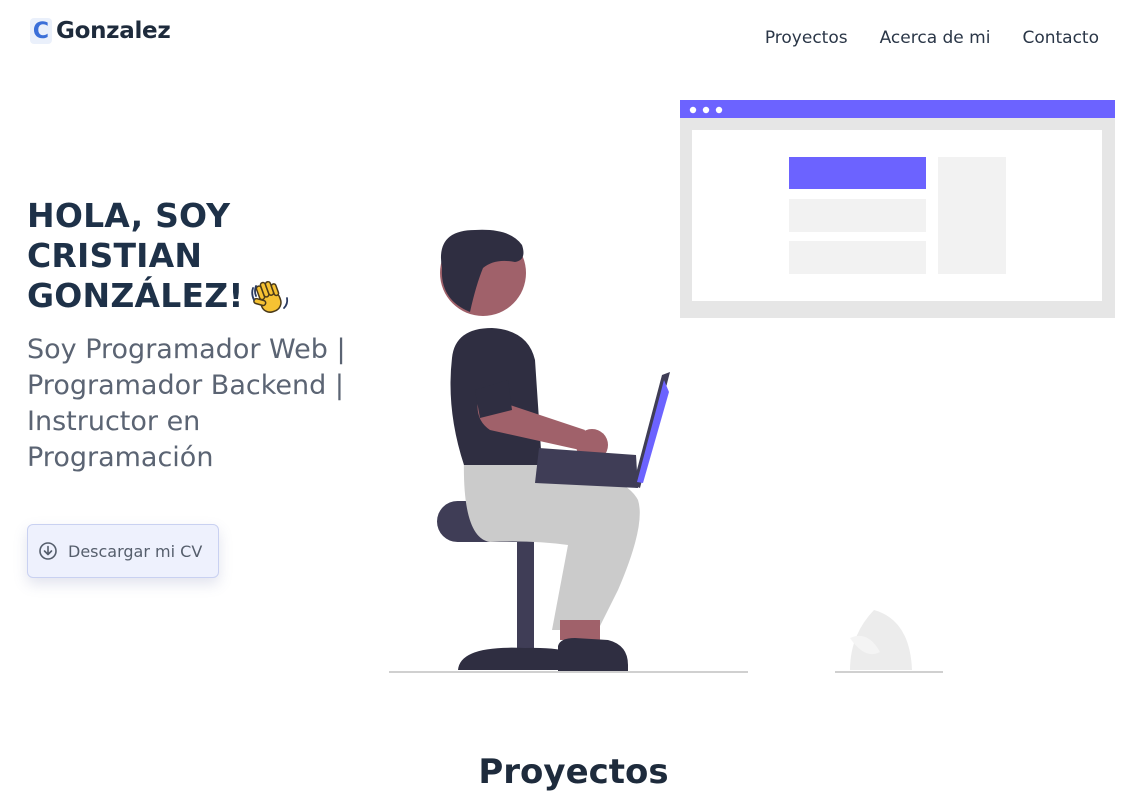 This screenshot has width=1147, height=808. Describe the element at coordinates (113, 31) in the screenshot. I see `logo-text: Gonzalez` at that location.